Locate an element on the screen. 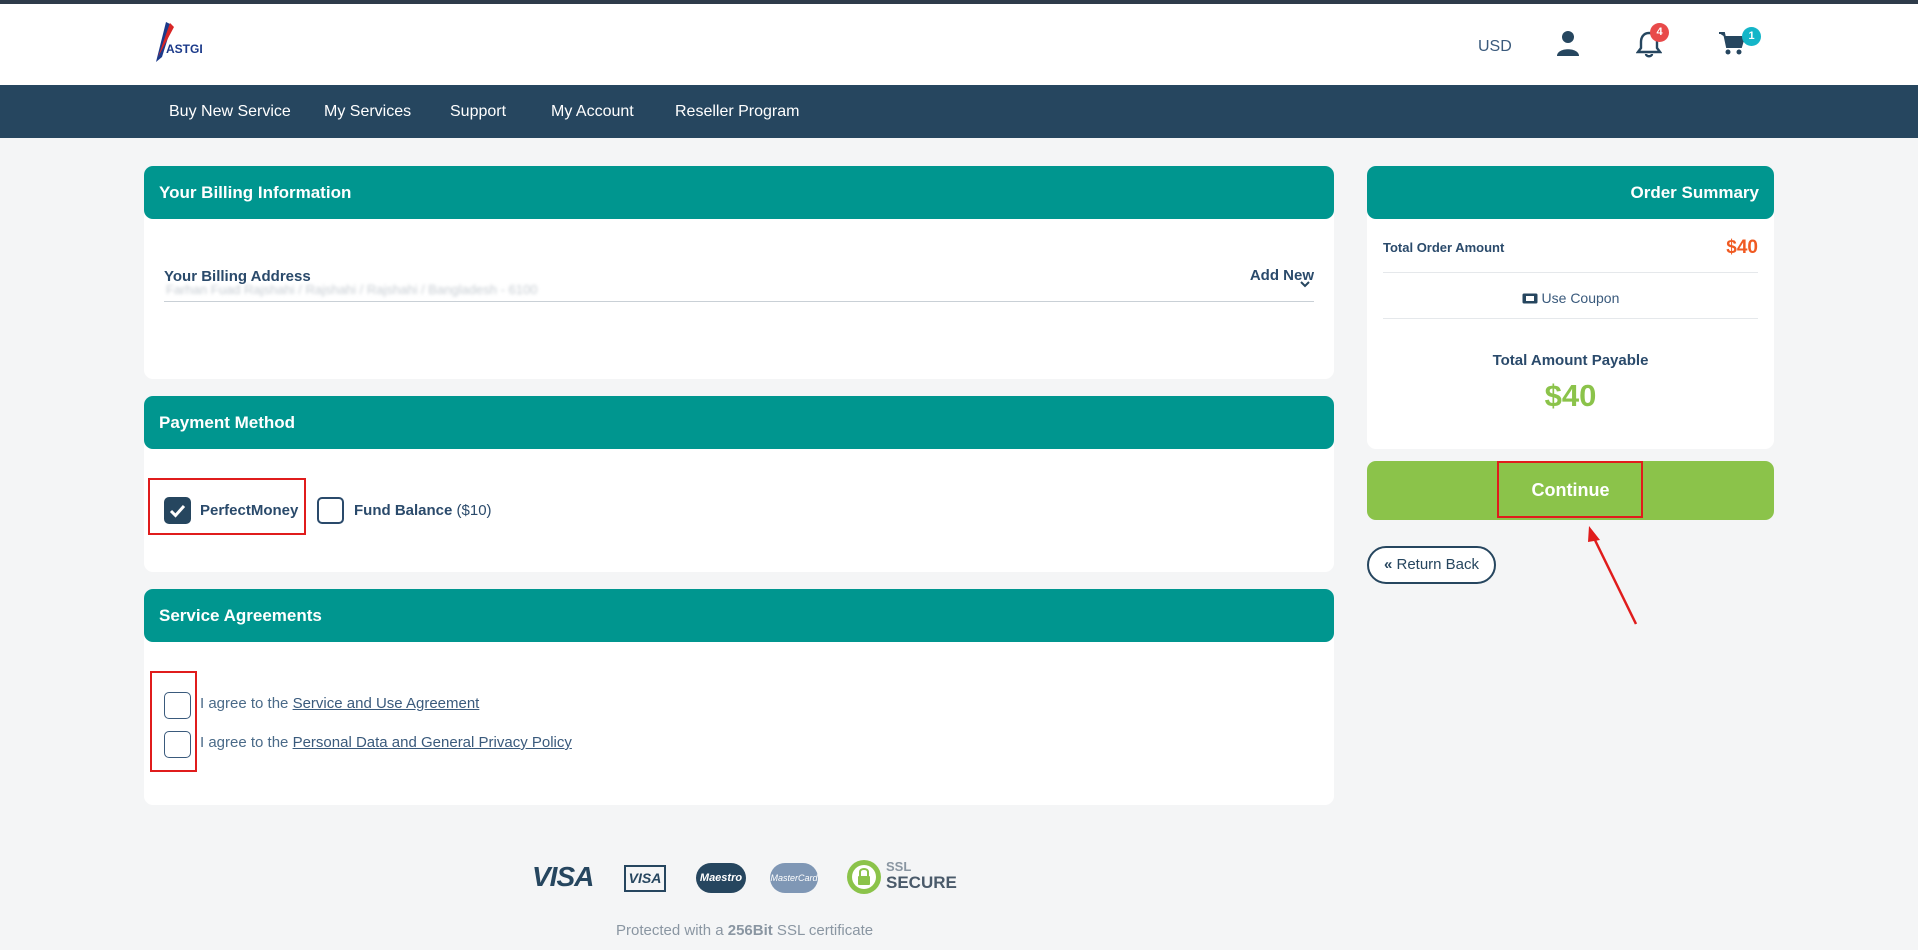 This screenshot has width=1918, height=950. annotation-box-continue is located at coordinates (1570, 489).